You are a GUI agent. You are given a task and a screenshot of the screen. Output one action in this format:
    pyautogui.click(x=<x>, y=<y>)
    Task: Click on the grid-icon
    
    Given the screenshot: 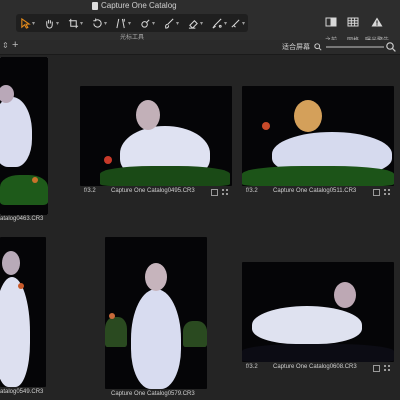 What is the action you would take?
    pyautogui.click(x=353, y=22)
    